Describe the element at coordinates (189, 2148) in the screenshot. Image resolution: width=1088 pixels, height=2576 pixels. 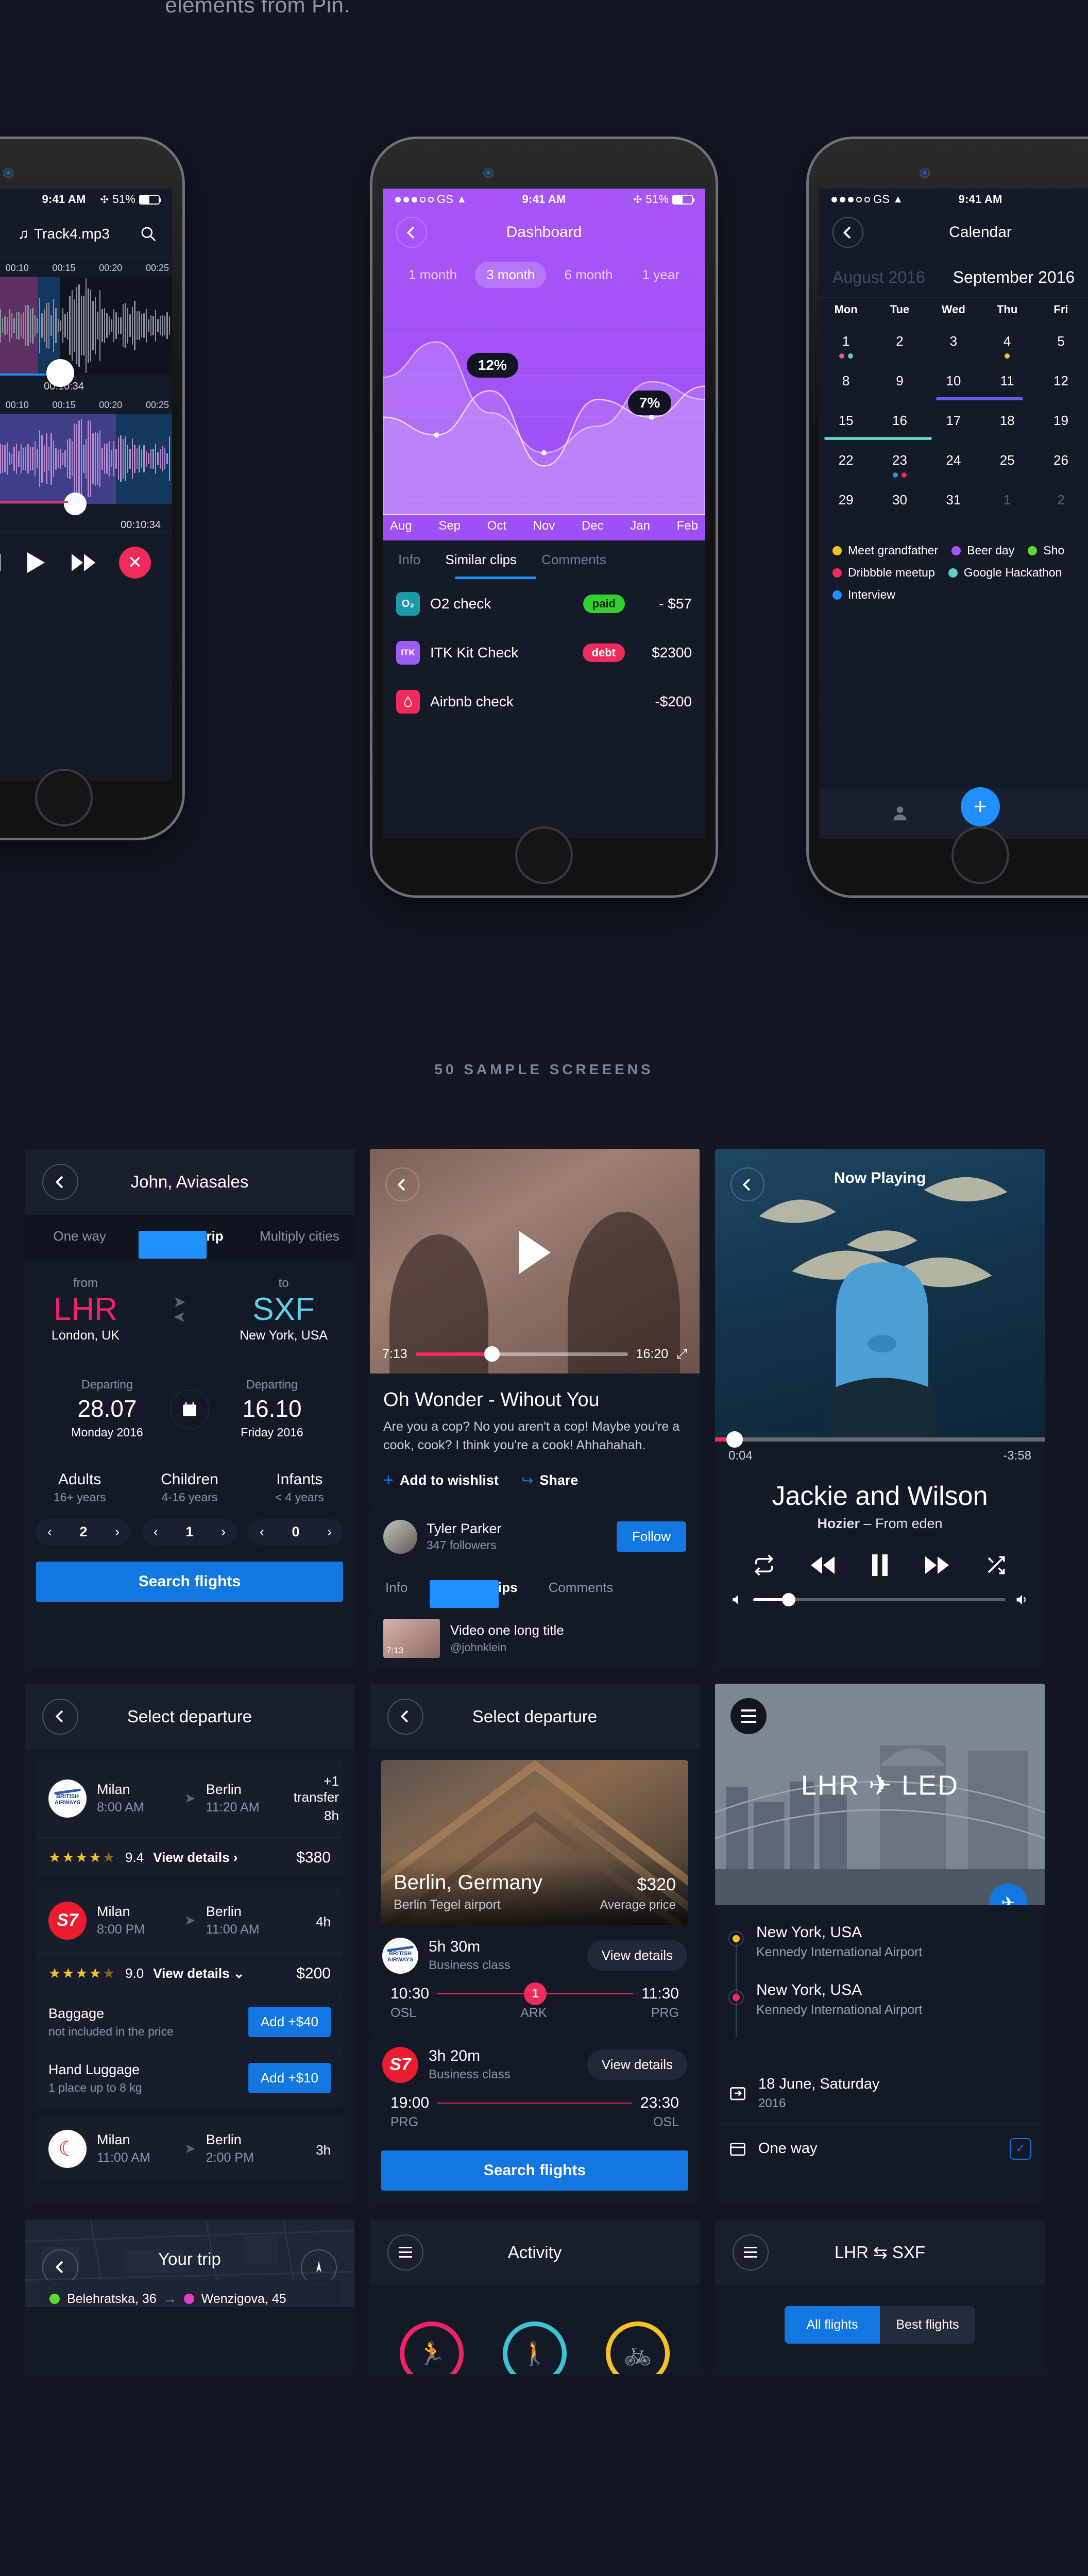
I see `flight-result: ☾ Milan 11:00 AM ➤ Berlin 2:00 PM 3h` at that location.